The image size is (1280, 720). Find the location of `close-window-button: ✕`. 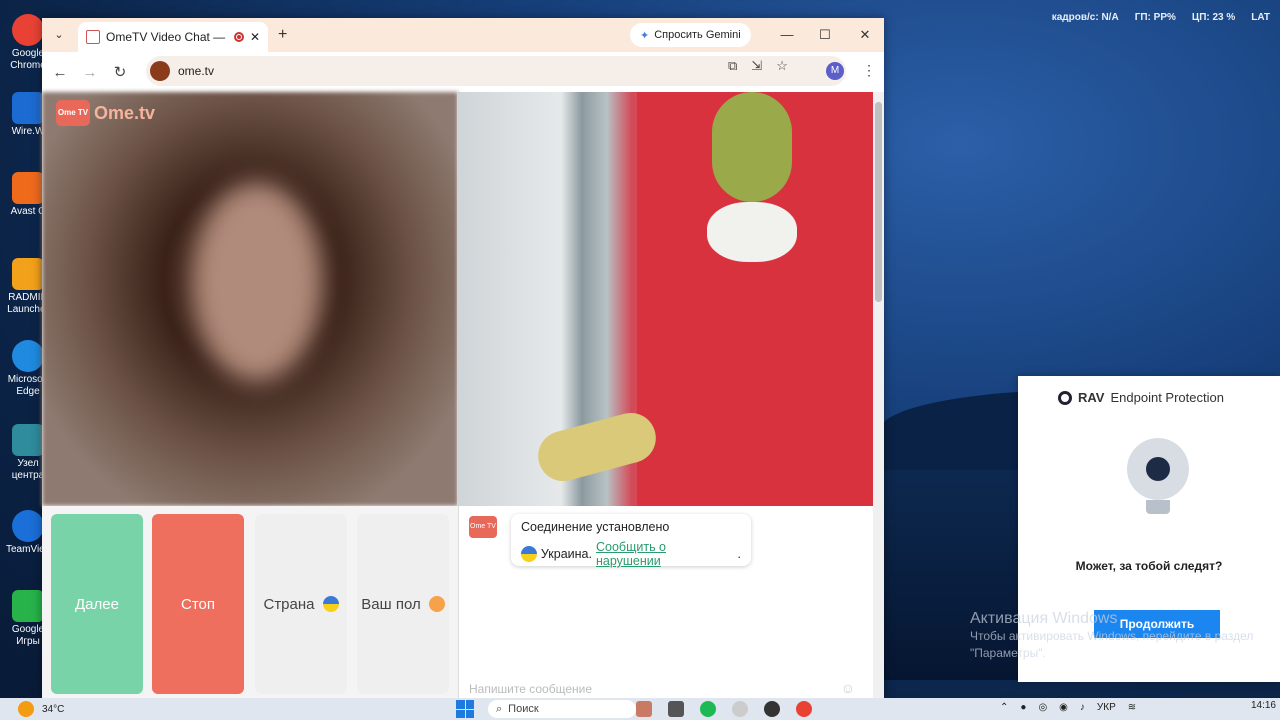

close-window-button: ✕ is located at coordinates (865, 35).